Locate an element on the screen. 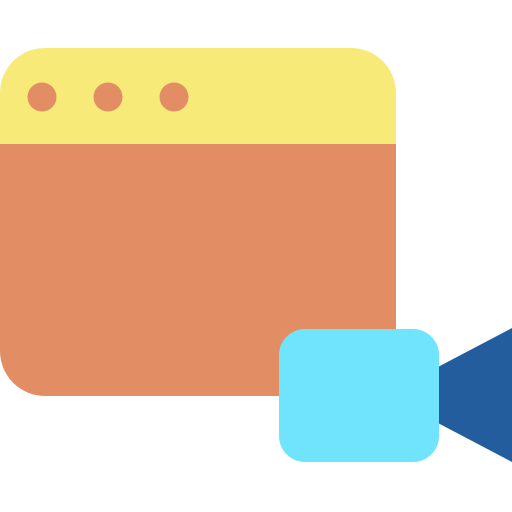  browser-title-bar is located at coordinates (198, 96).